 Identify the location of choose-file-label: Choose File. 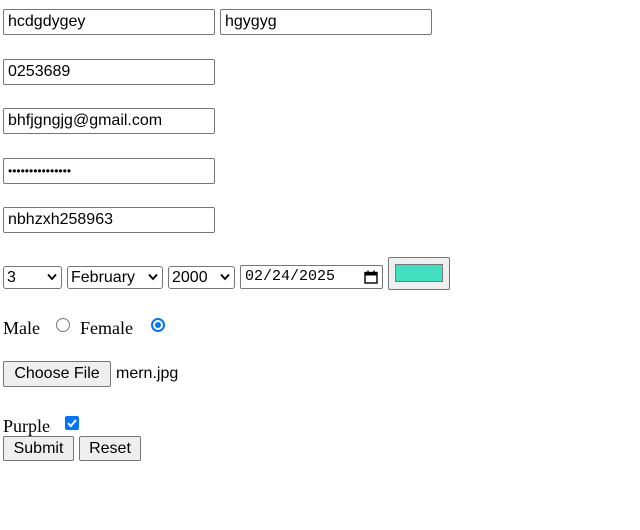
(57, 373).